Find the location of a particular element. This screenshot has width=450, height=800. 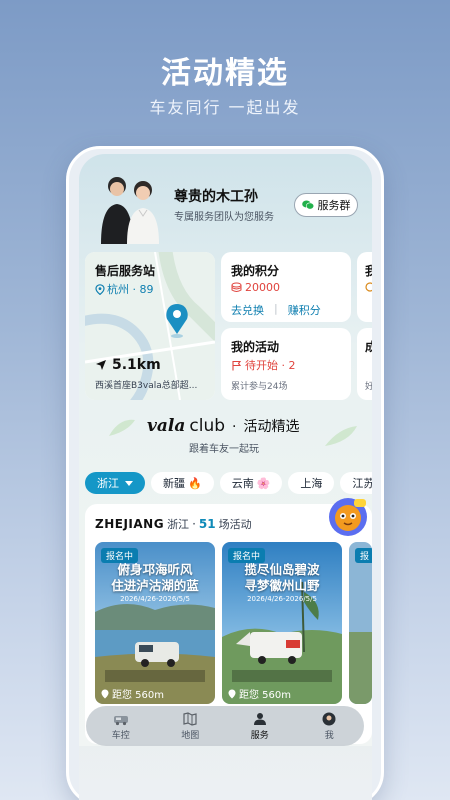

service-group-button: 服务群 is located at coordinates (326, 205).